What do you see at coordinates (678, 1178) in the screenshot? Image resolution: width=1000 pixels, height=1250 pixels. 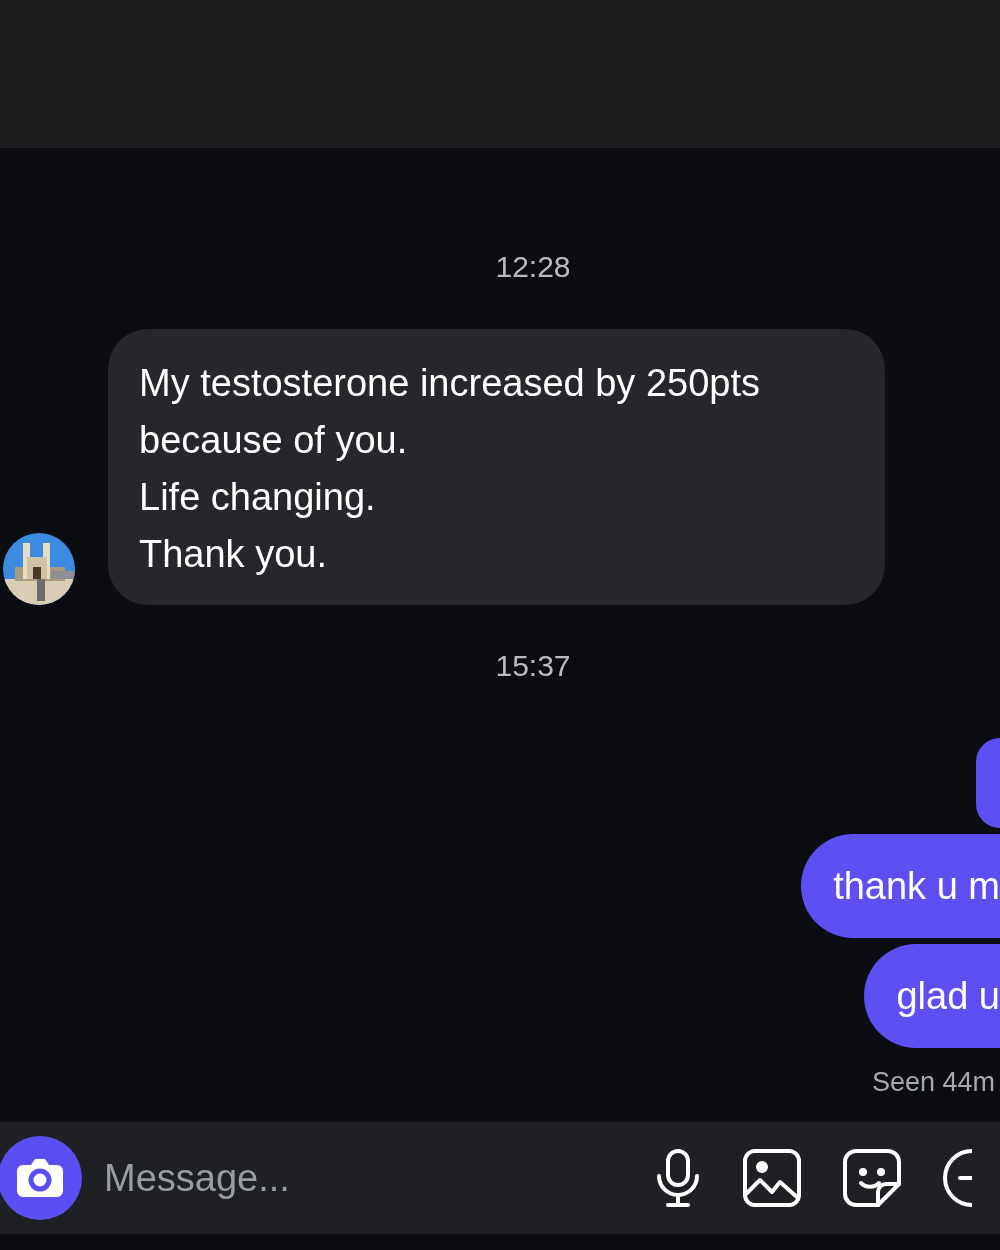 I see `microphone-icon` at bounding box center [678, 1178].